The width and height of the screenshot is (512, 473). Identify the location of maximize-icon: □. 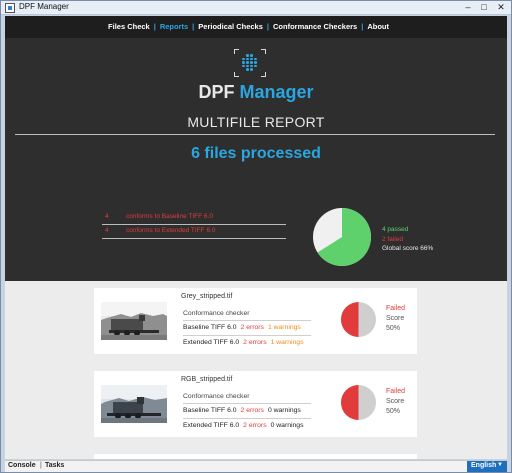
(484, 7).